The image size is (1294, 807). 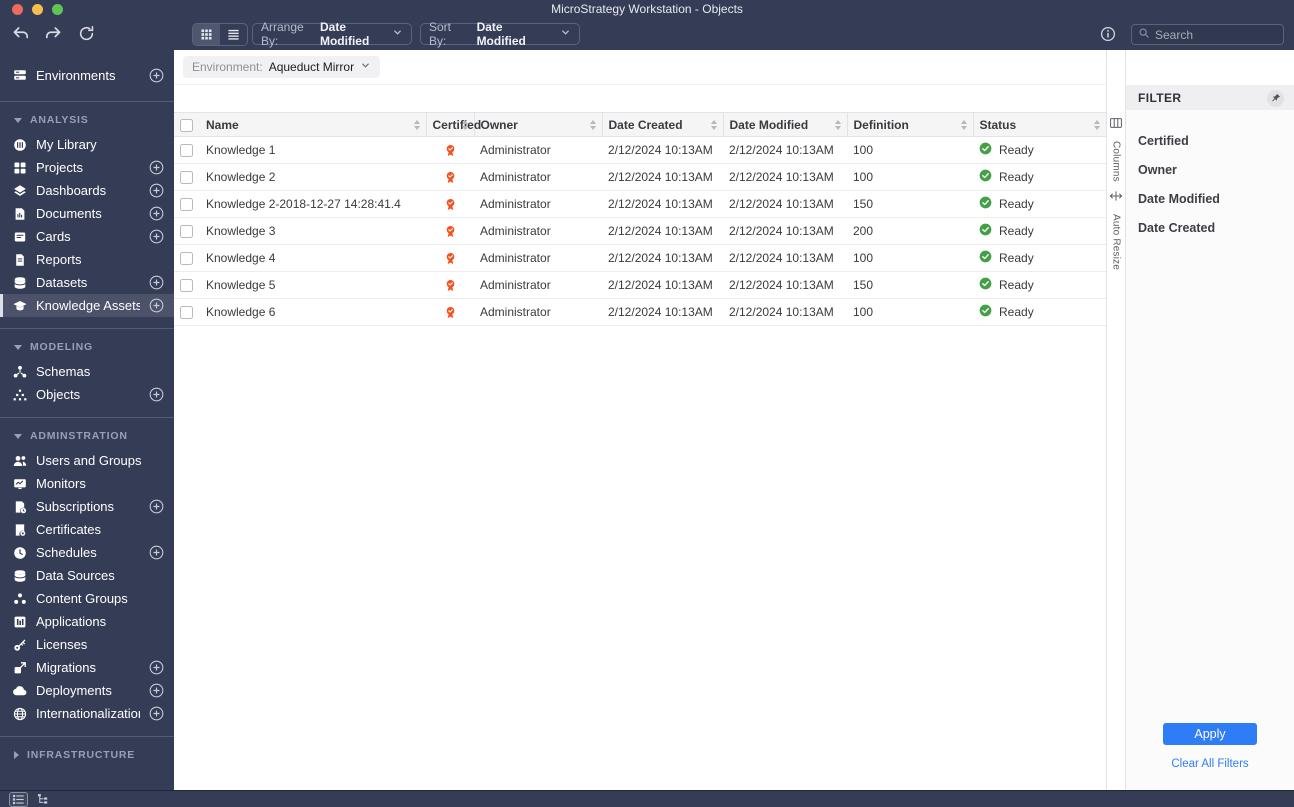 I want to click on sidebar-item-schemas: Schemas, so click(x=87, y=371).